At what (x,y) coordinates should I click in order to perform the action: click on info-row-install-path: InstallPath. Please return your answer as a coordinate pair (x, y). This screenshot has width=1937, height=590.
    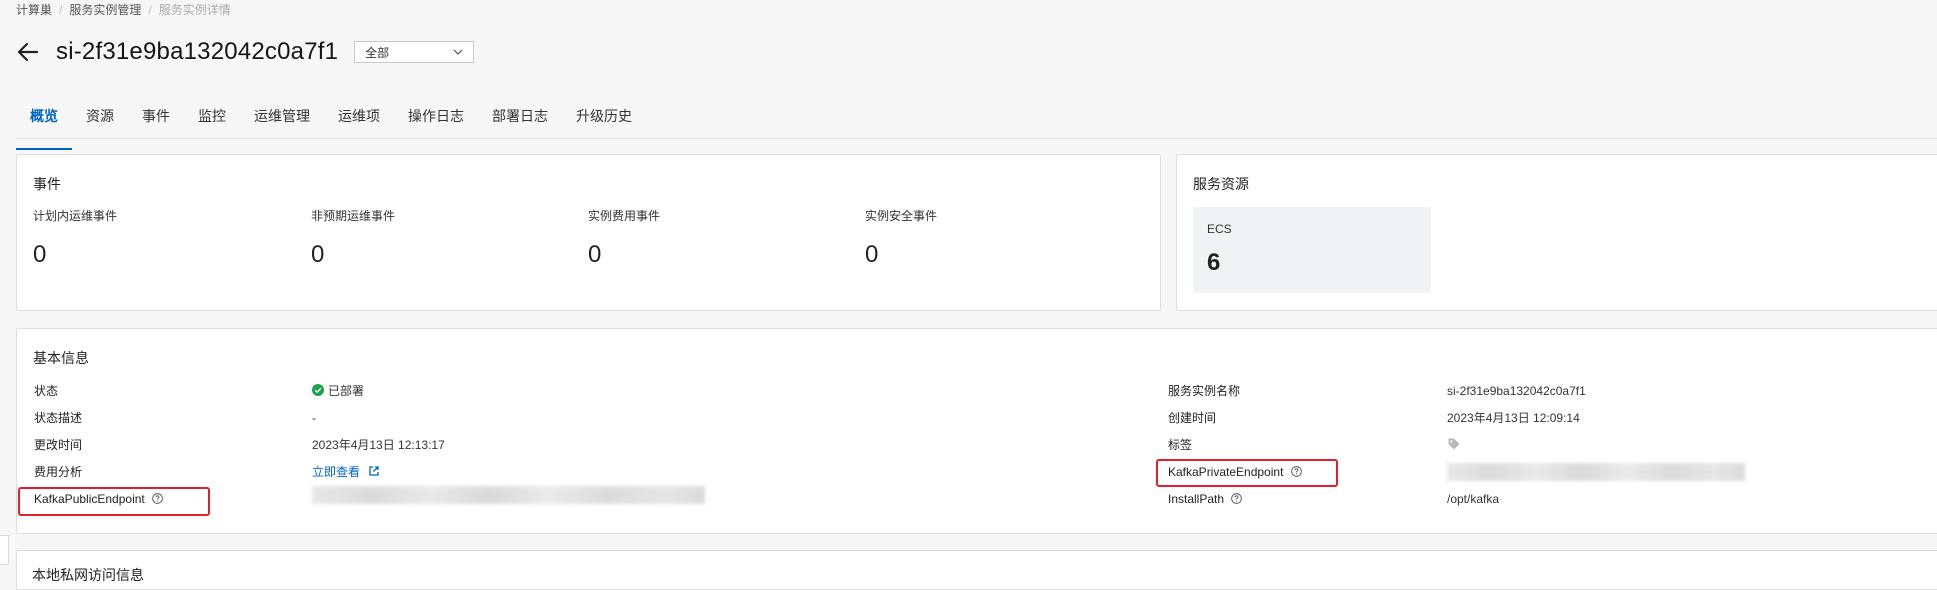
    Looking at the image, I should click on (1205, 499).